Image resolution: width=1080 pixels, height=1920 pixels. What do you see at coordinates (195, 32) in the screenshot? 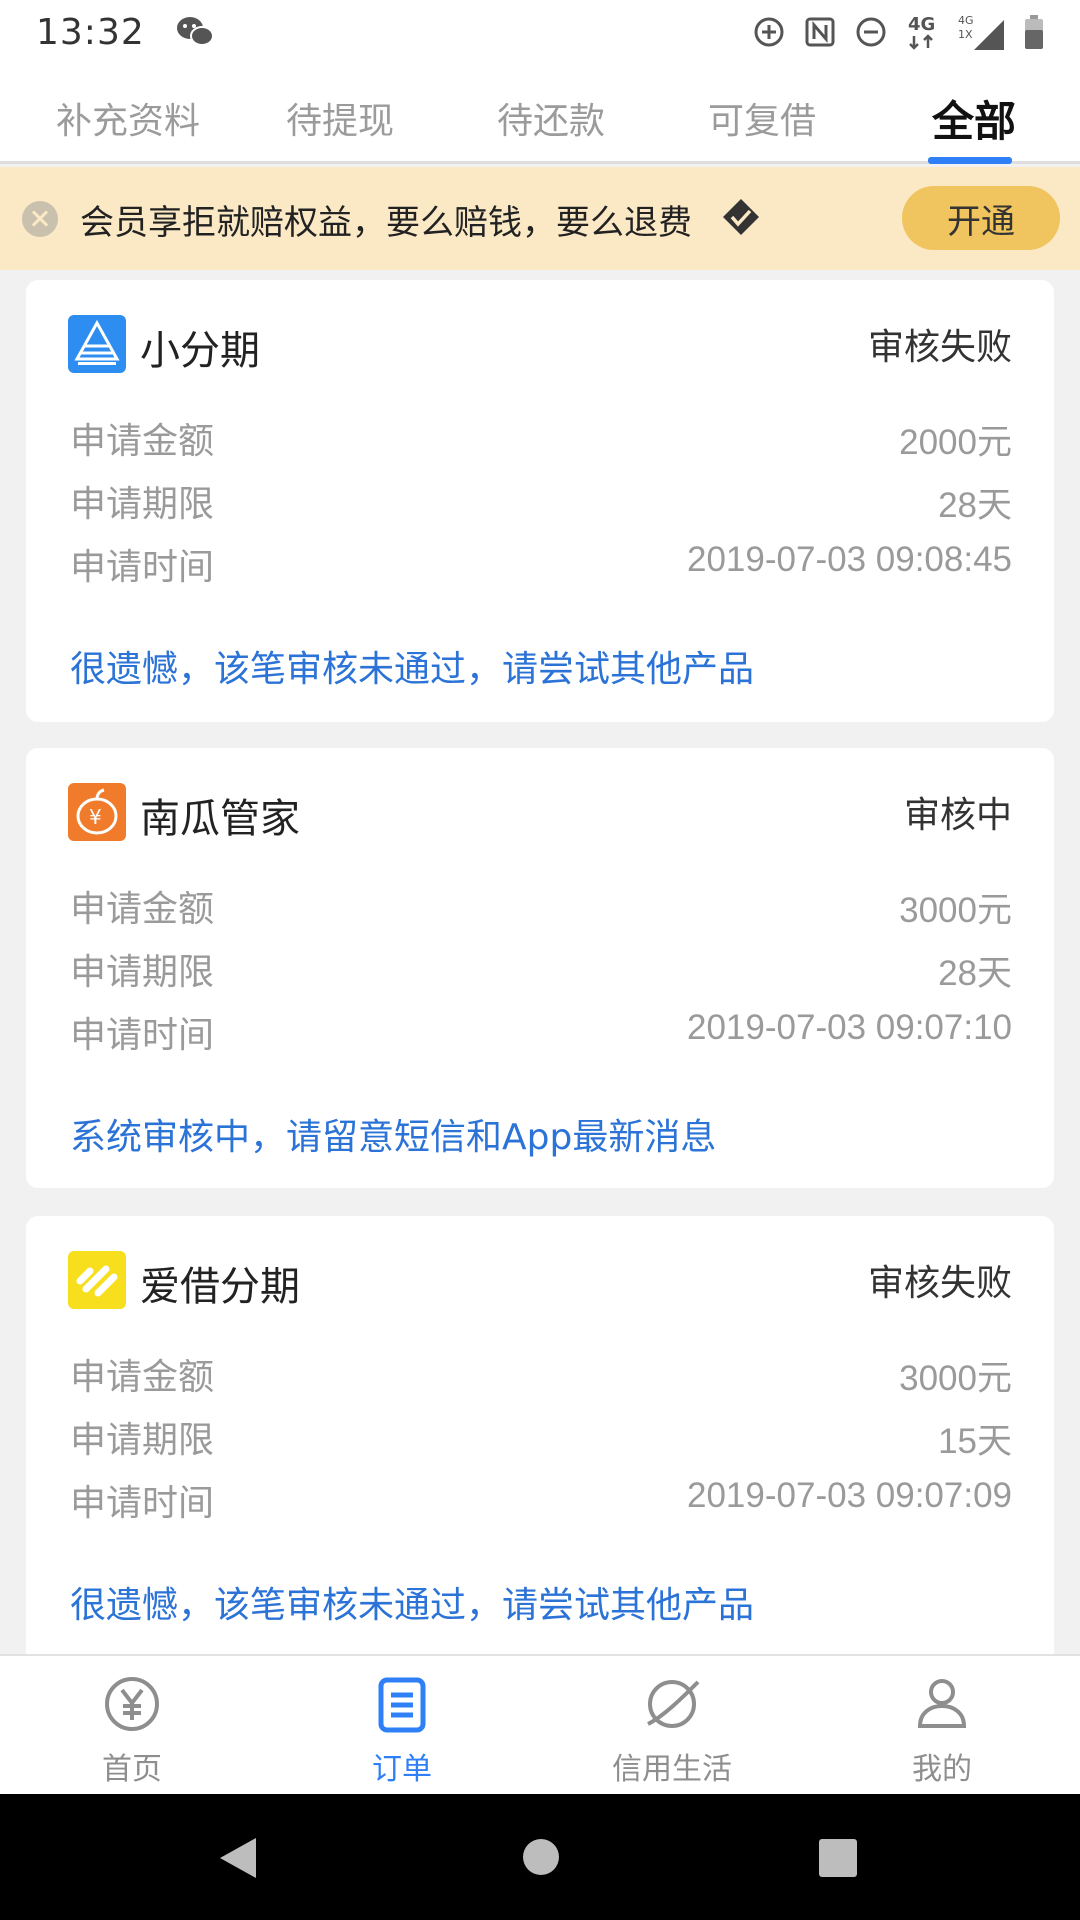
I see `wechat-icon` at bounding box center [195, 32].